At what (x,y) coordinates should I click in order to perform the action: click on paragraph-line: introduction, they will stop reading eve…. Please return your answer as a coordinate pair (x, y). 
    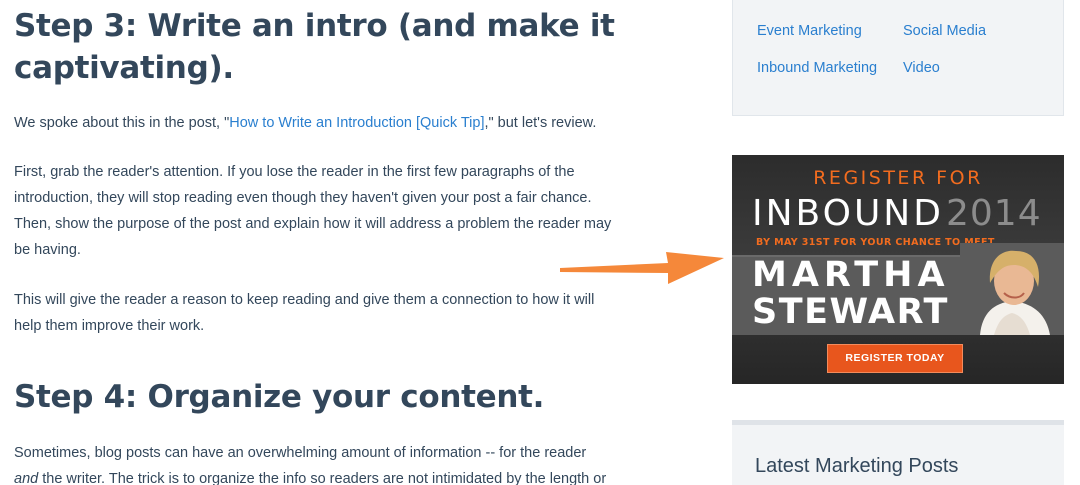
    Looking at the image, I should click on (303, 198).